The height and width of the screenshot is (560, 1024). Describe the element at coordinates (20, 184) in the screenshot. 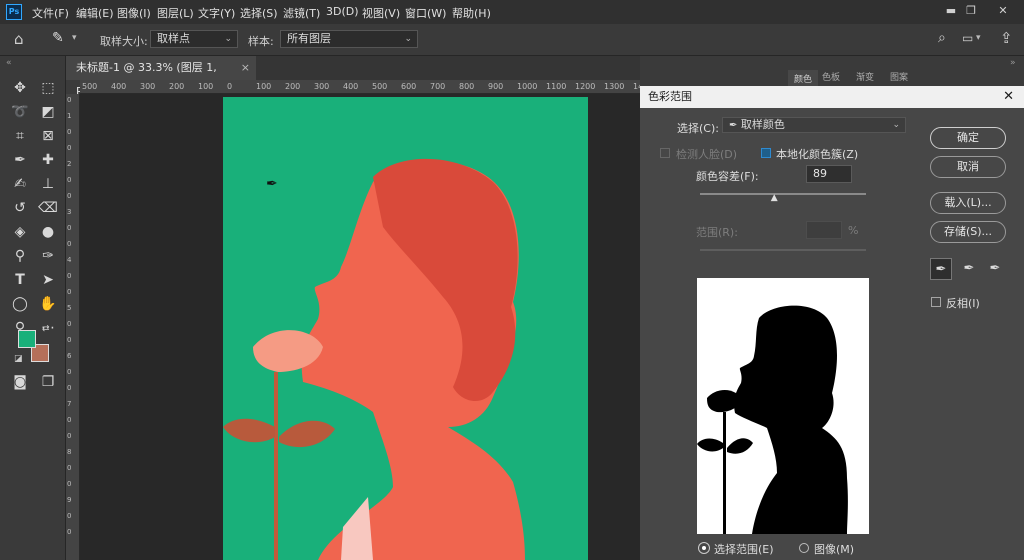

I see `brush-tool-icon: ✍` at that location.